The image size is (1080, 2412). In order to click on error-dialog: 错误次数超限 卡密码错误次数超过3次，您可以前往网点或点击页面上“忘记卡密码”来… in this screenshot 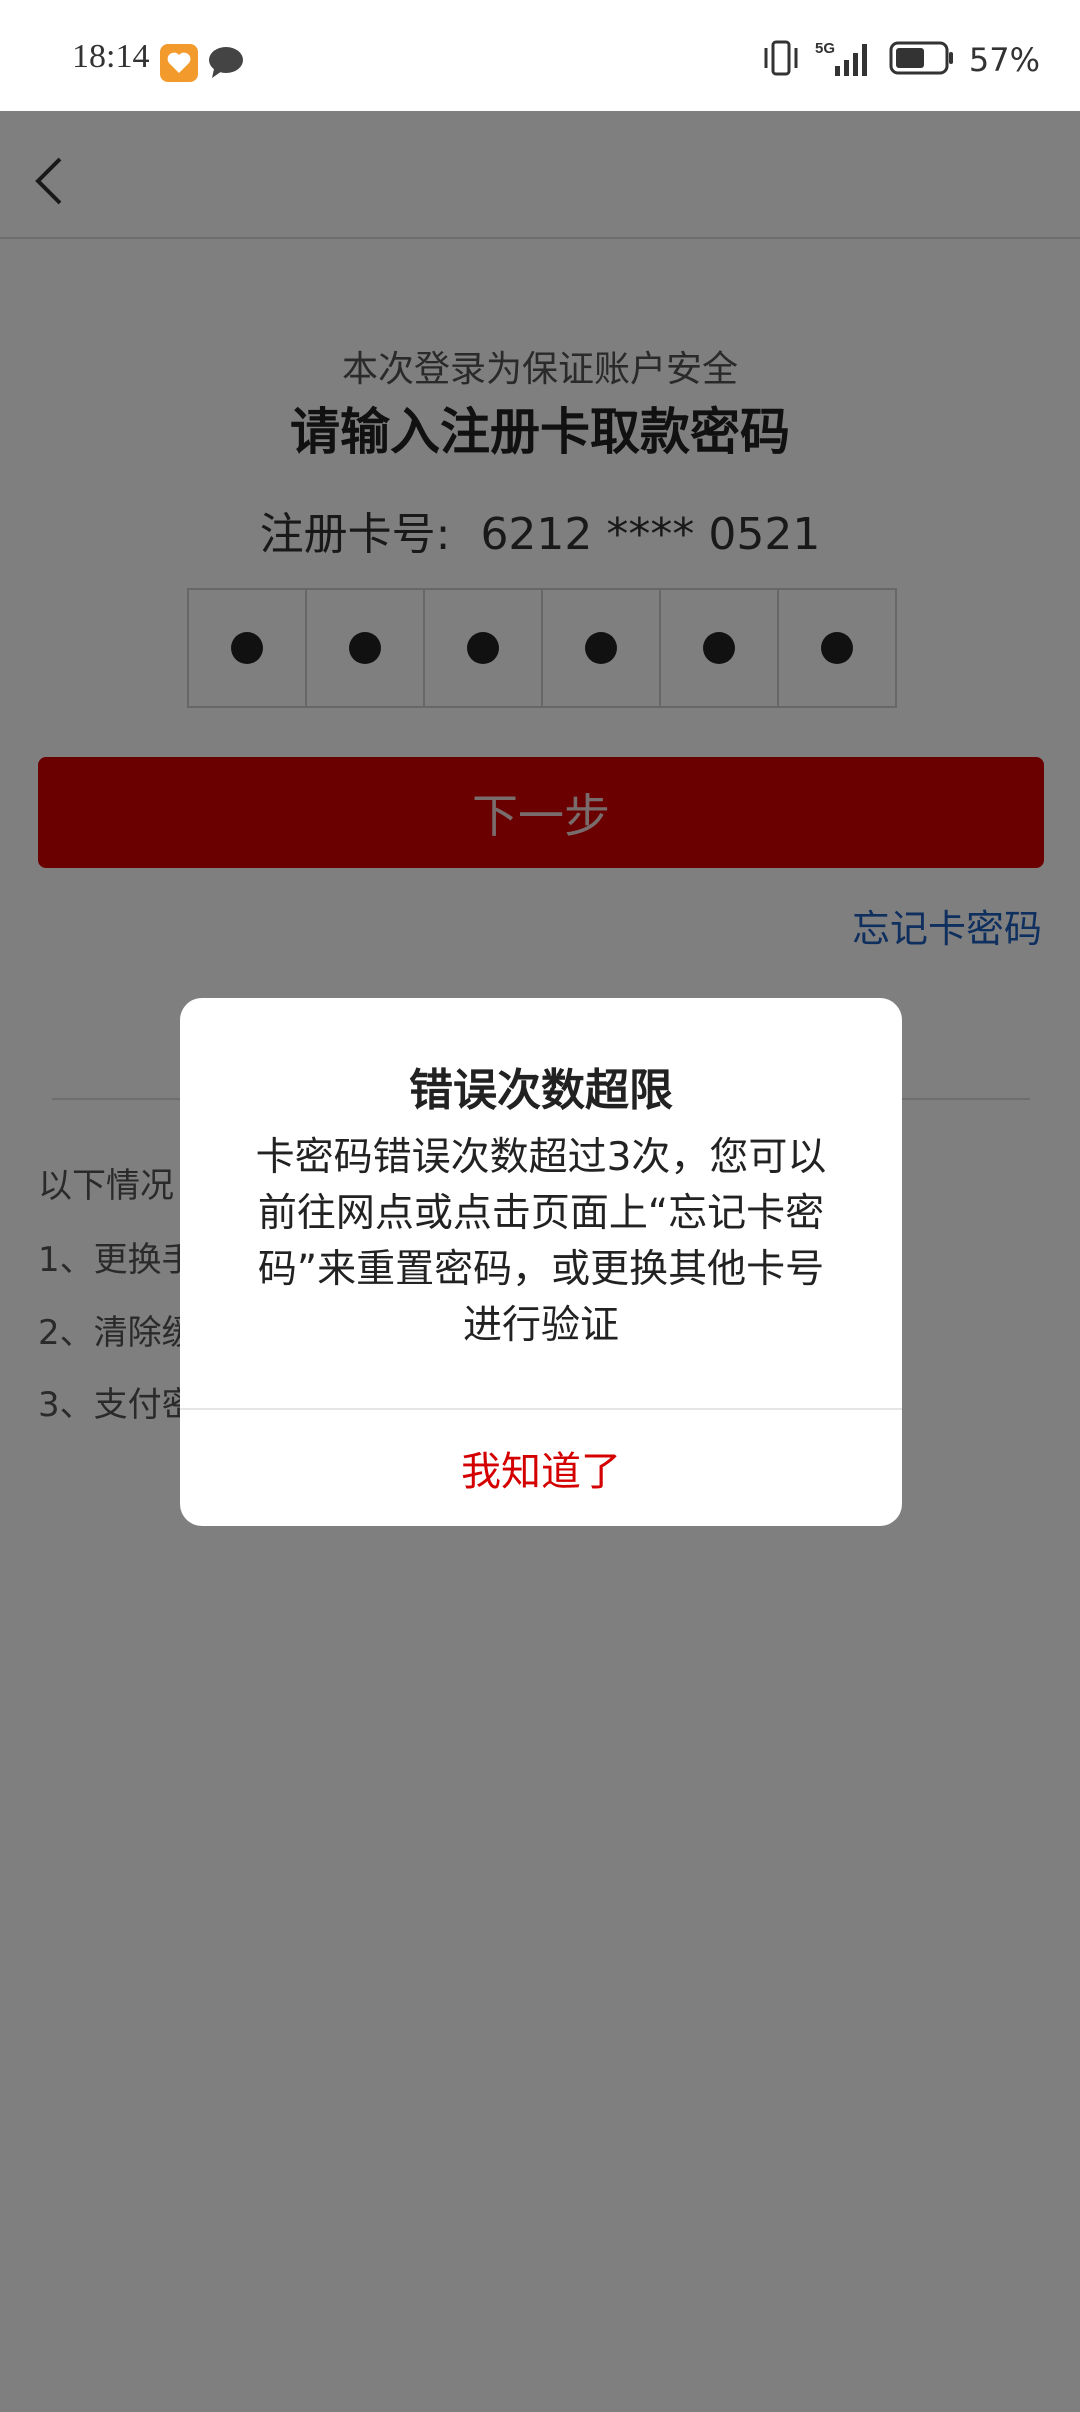, I will do `click(541, 1262)`.